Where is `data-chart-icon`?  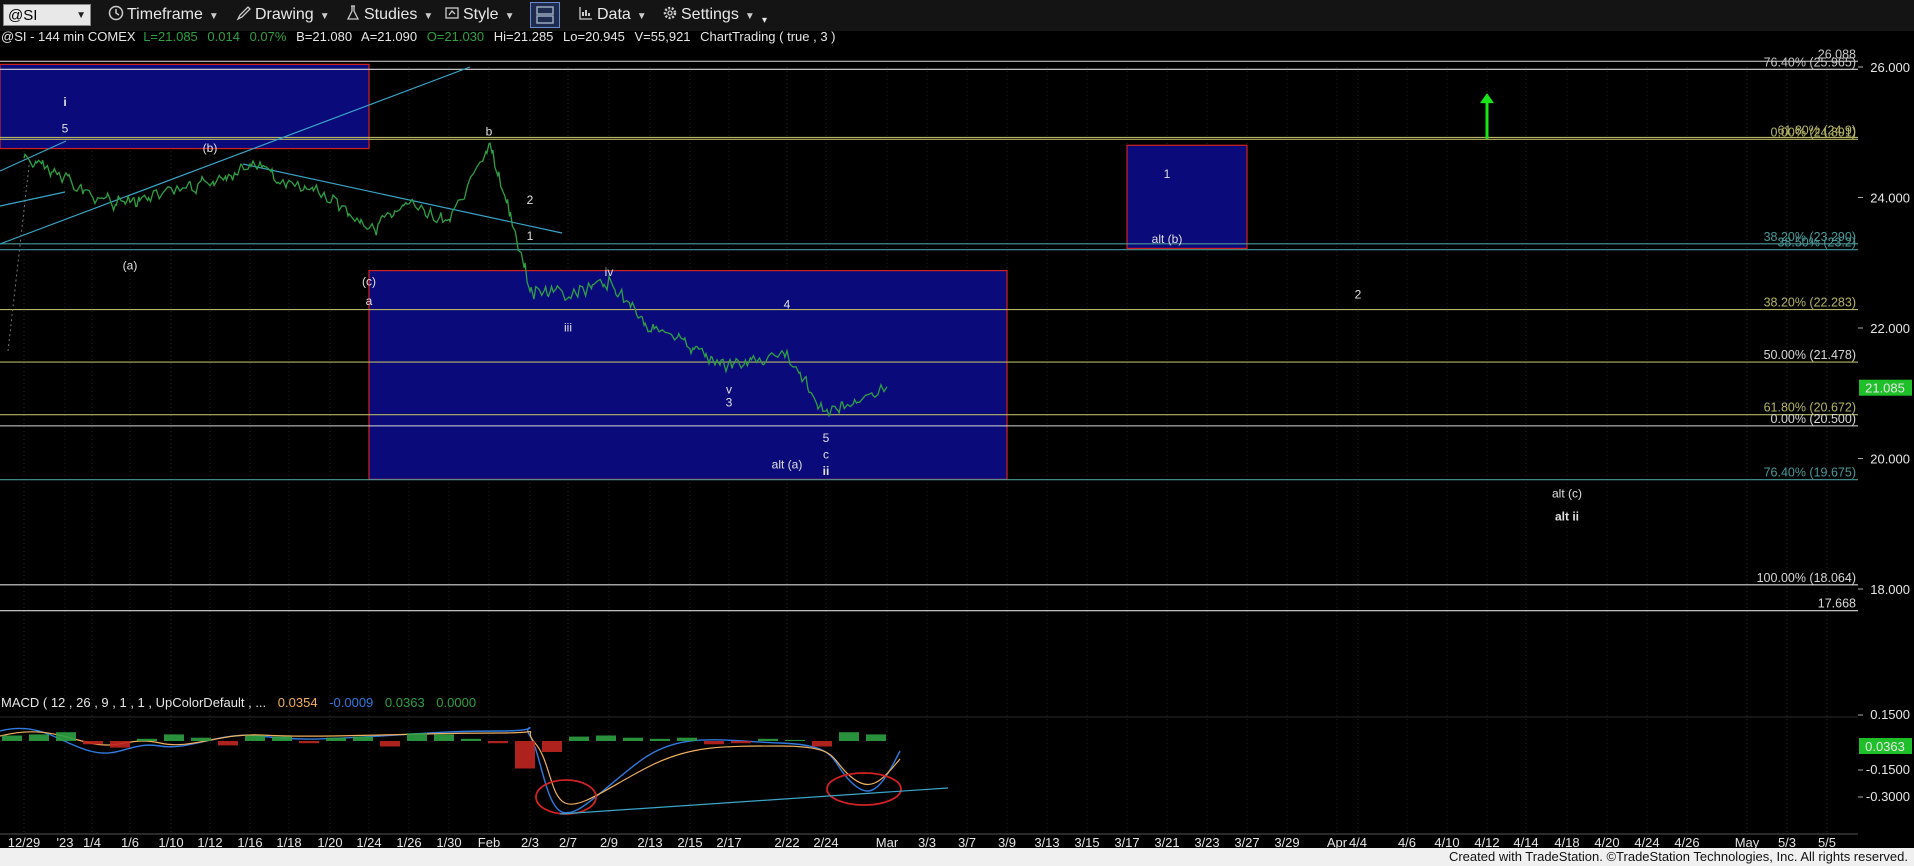 data-chart-icon is located at coordinates (585, 13).